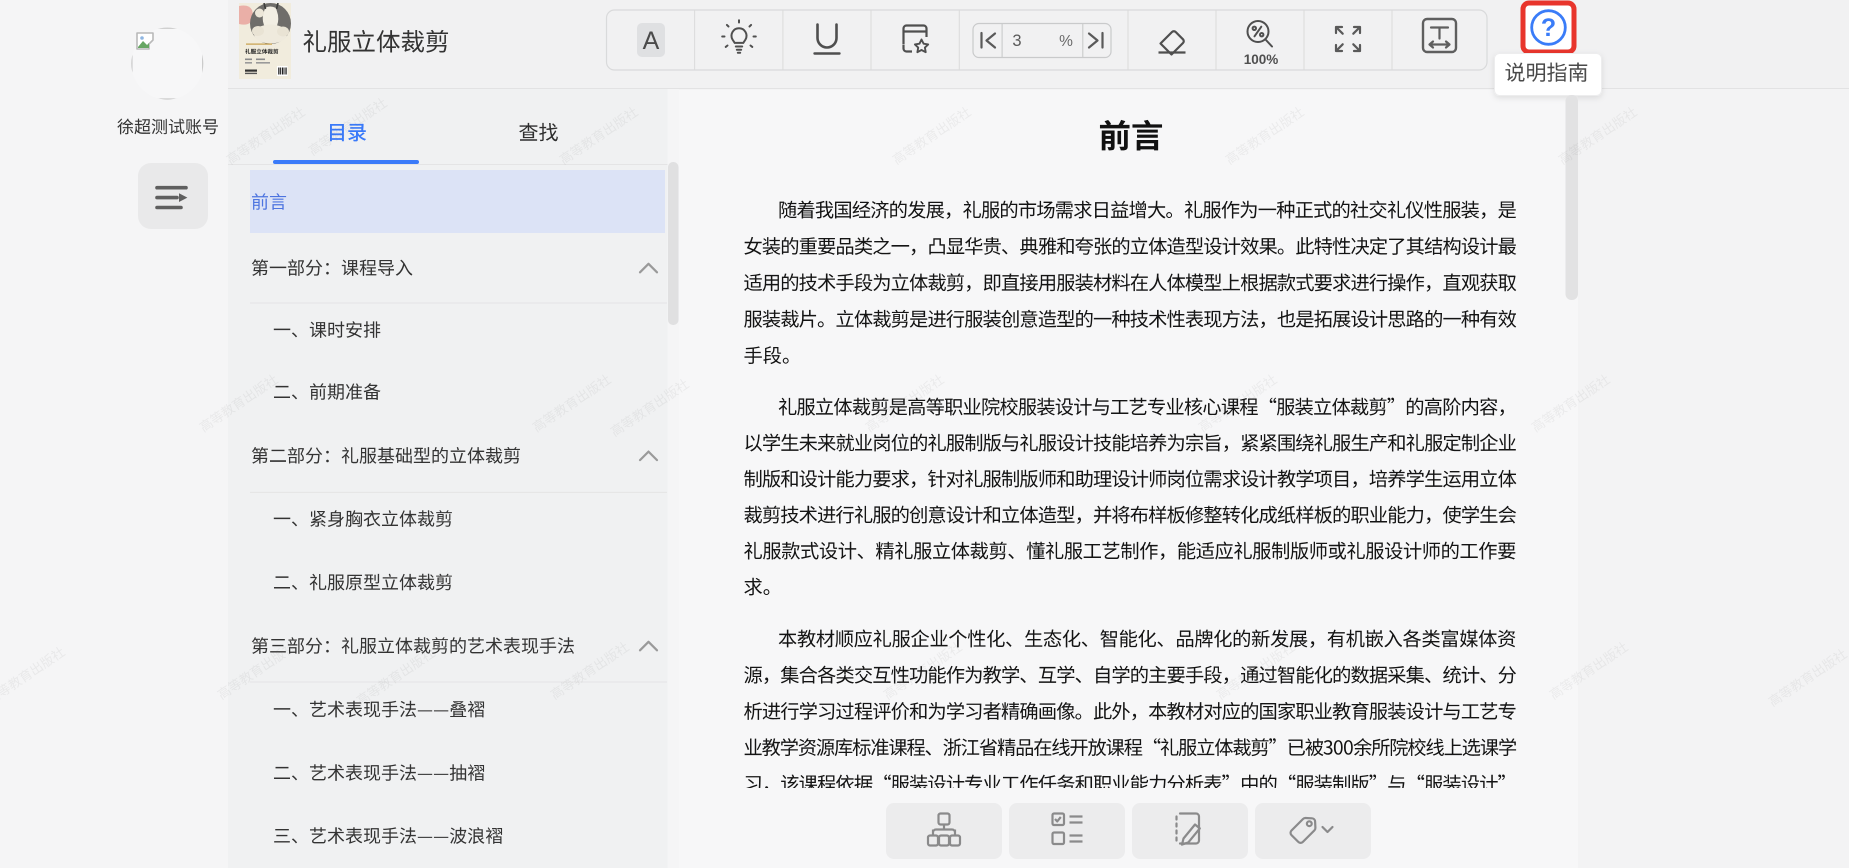 Image resolution: width=1849 pixels, height=868 pixels. What do you see at coordinates (1016, 41) in the screenshot?
I see `svg-text: 3` at bounding box center [1016, 41].